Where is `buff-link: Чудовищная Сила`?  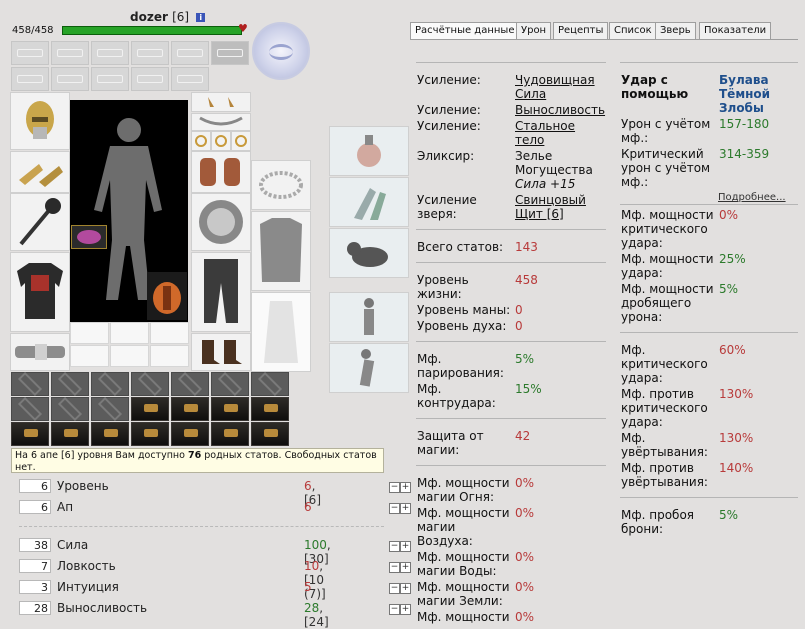 buff-link: Чудовищная Сила is located at coordinates (562, 87).